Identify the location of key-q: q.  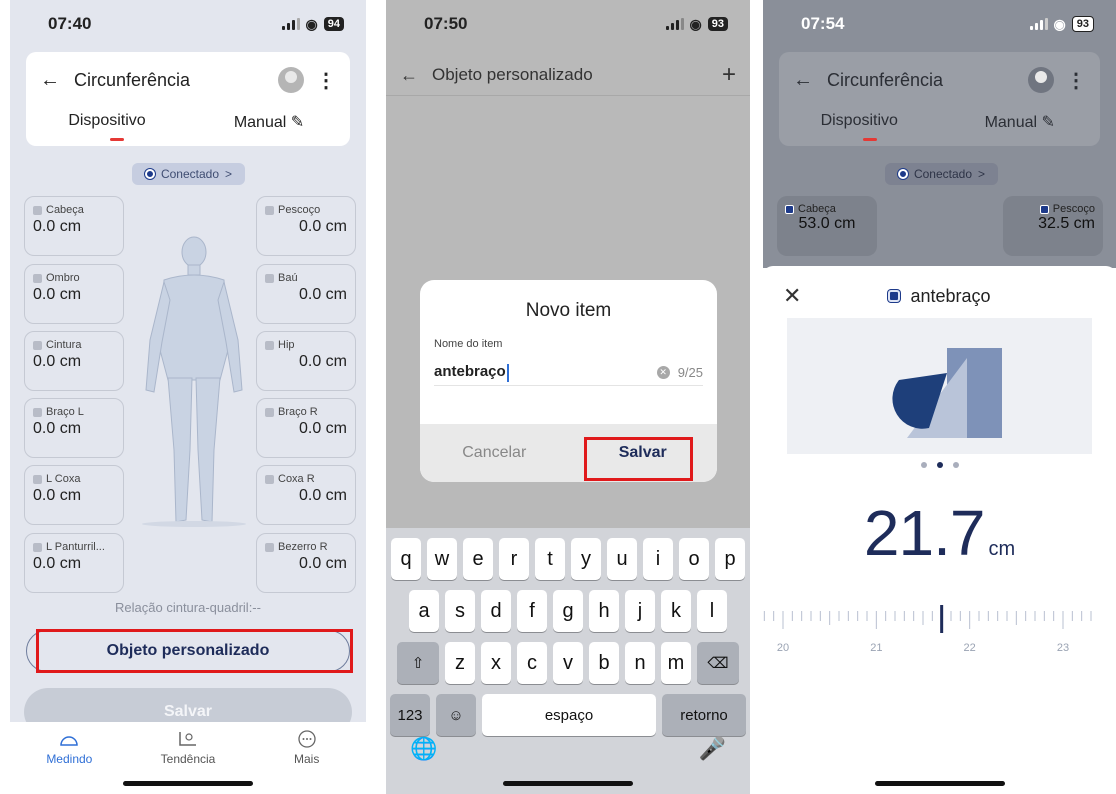
(406, 559).